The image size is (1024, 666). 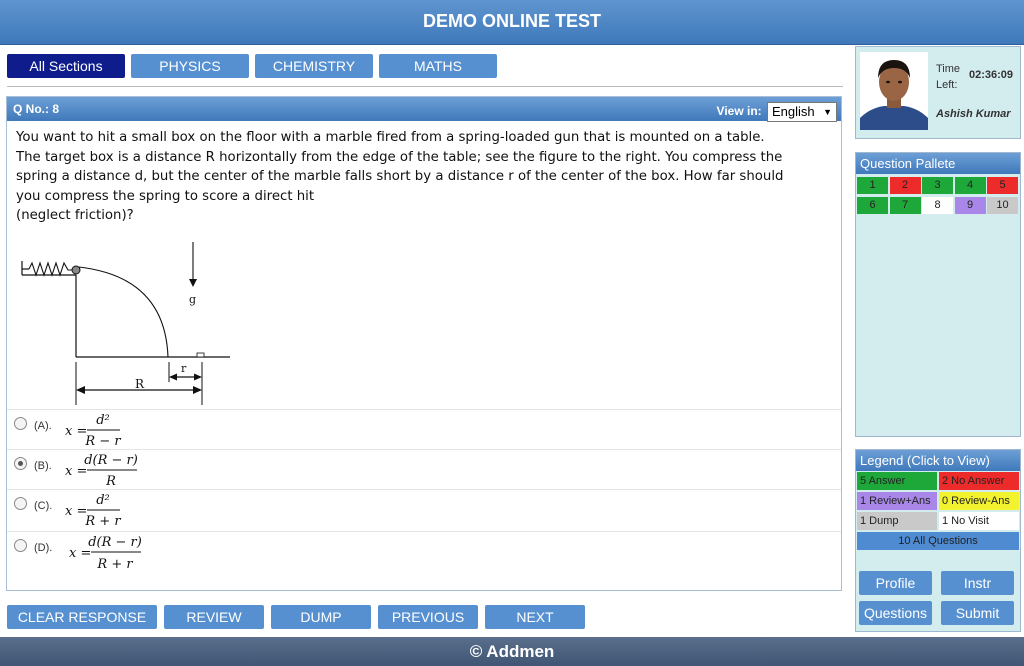 What do you see at coordinates (200, 355) in the screenshot?
I see `target-box` at bounding box center [200, 355].